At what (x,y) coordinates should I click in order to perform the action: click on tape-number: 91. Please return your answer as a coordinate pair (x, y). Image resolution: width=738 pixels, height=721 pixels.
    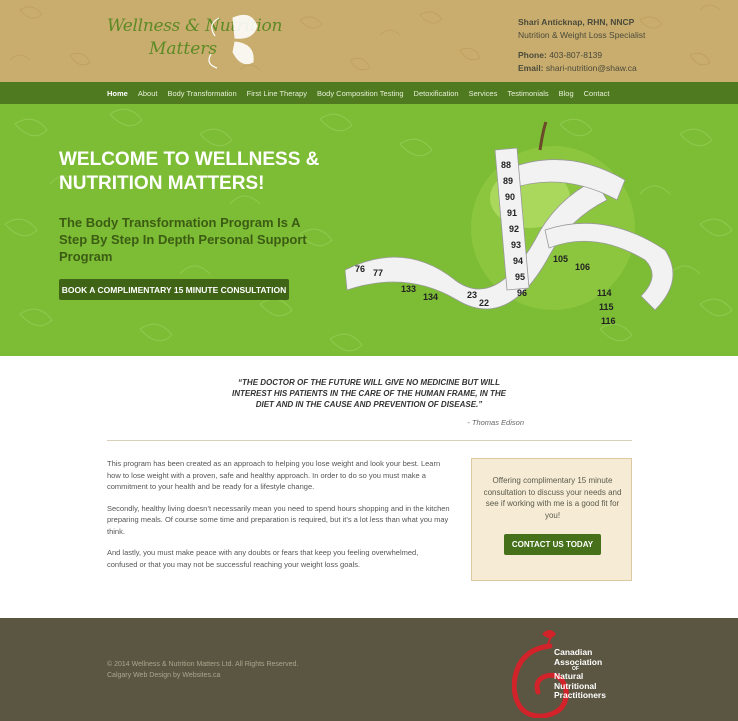
    Looking at the image, I should click on (512, 213).